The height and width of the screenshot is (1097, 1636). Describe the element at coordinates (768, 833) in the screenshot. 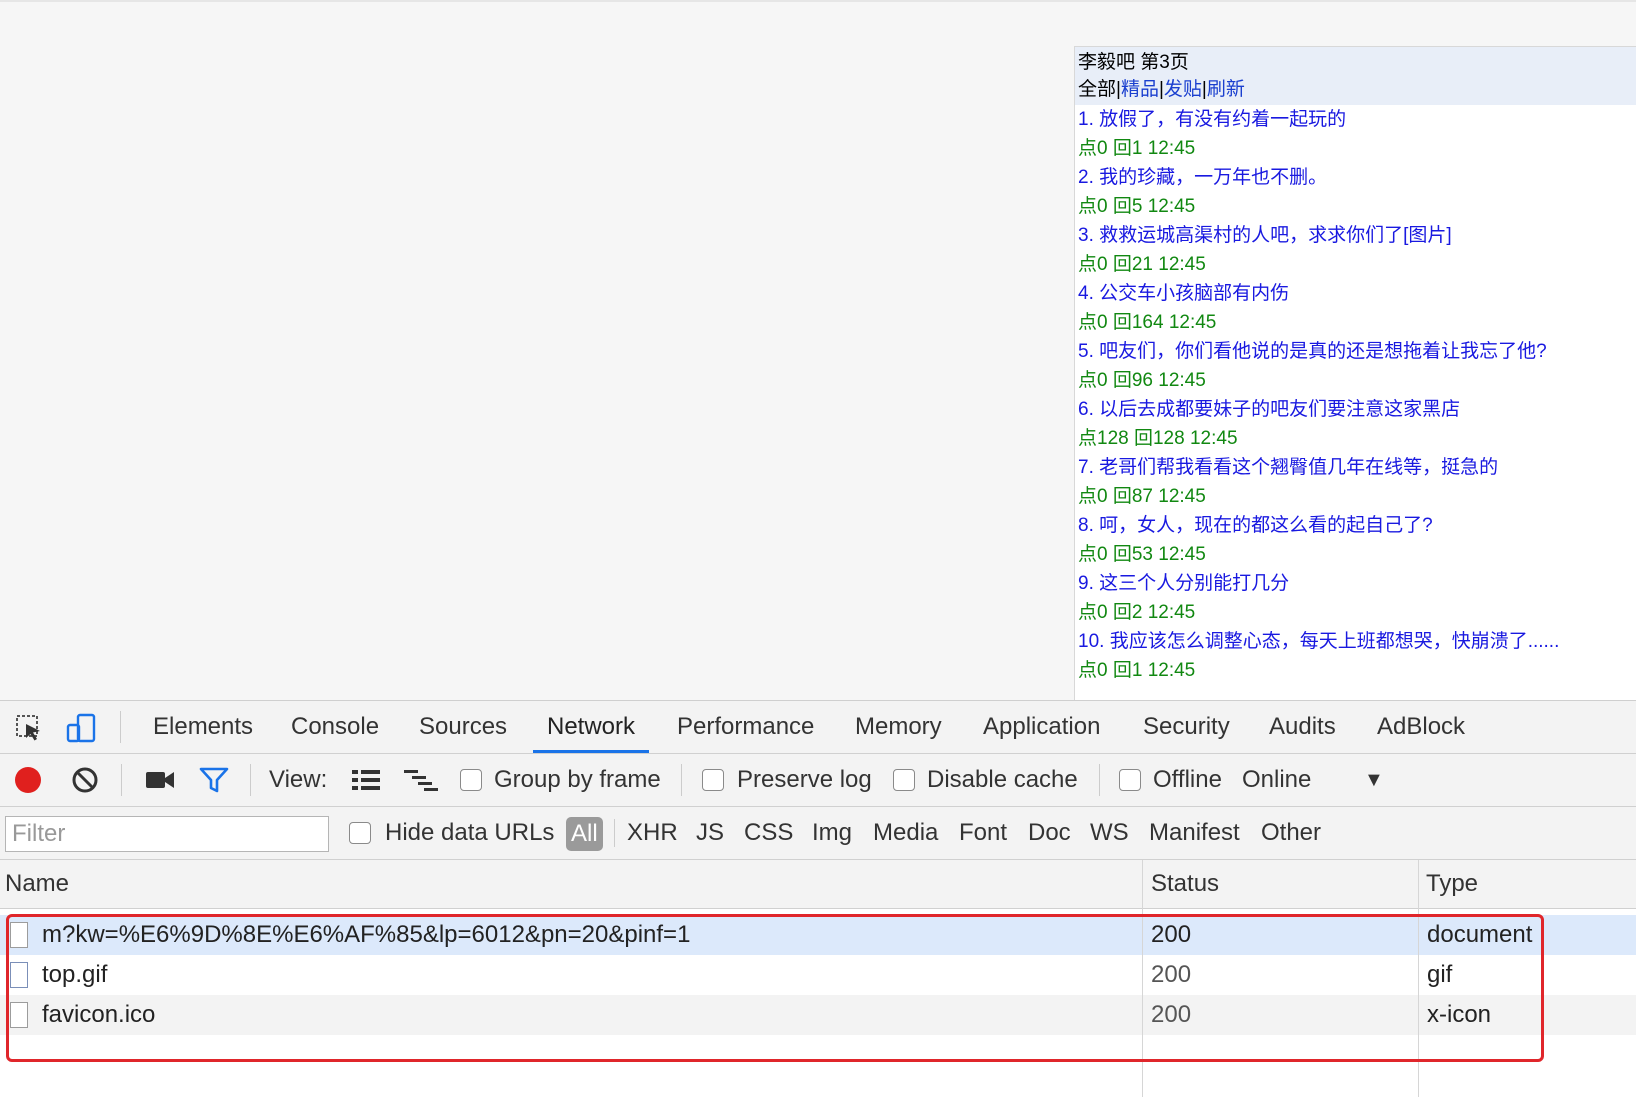

I see `type-filter-css: CSS` at that location.